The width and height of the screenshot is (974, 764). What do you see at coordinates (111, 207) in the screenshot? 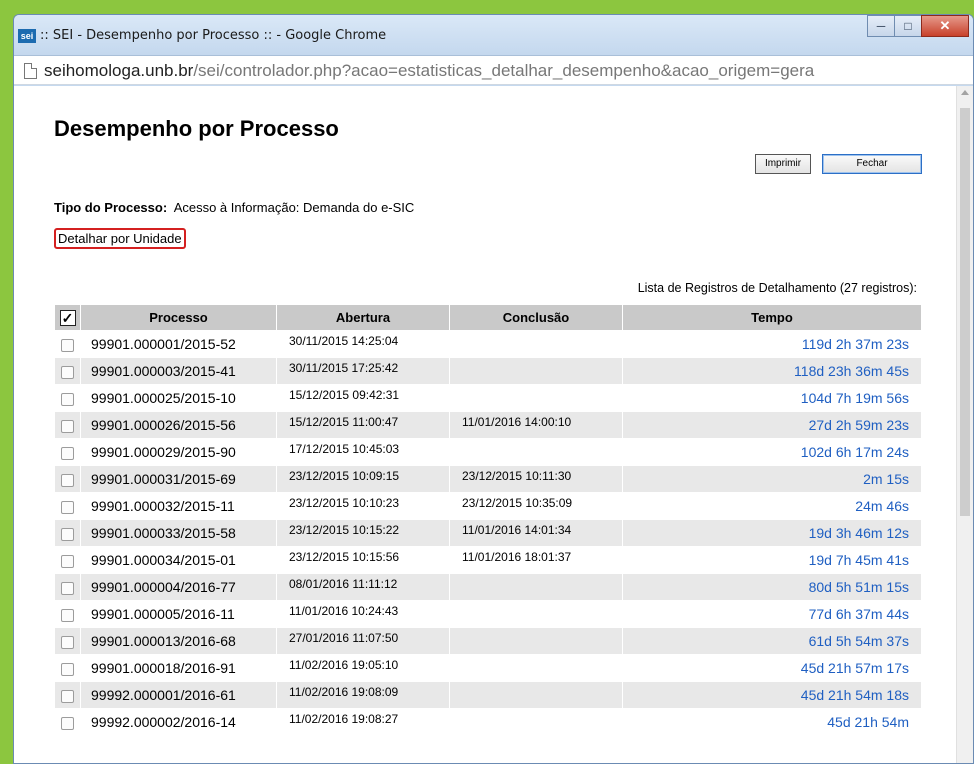
I see `process-type-label: Tipo do Processo:` at bounding box center [111, 207].